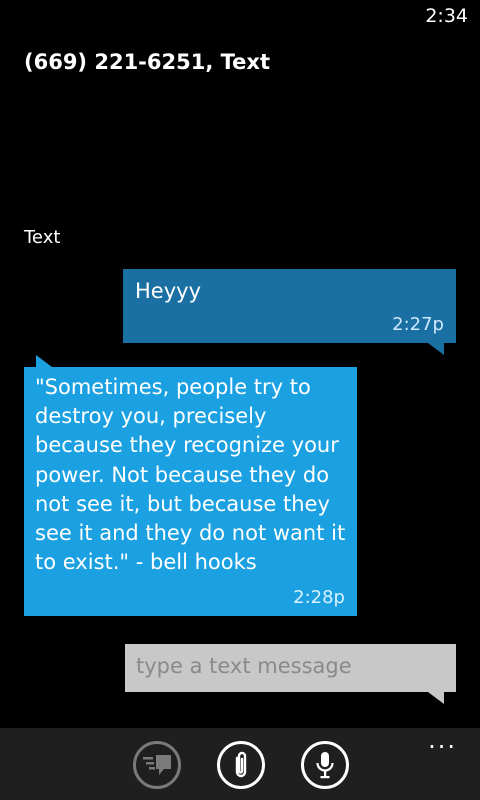 The image size is (480, 800). I want to click on compose-bubble-tail, so click(436, 698).